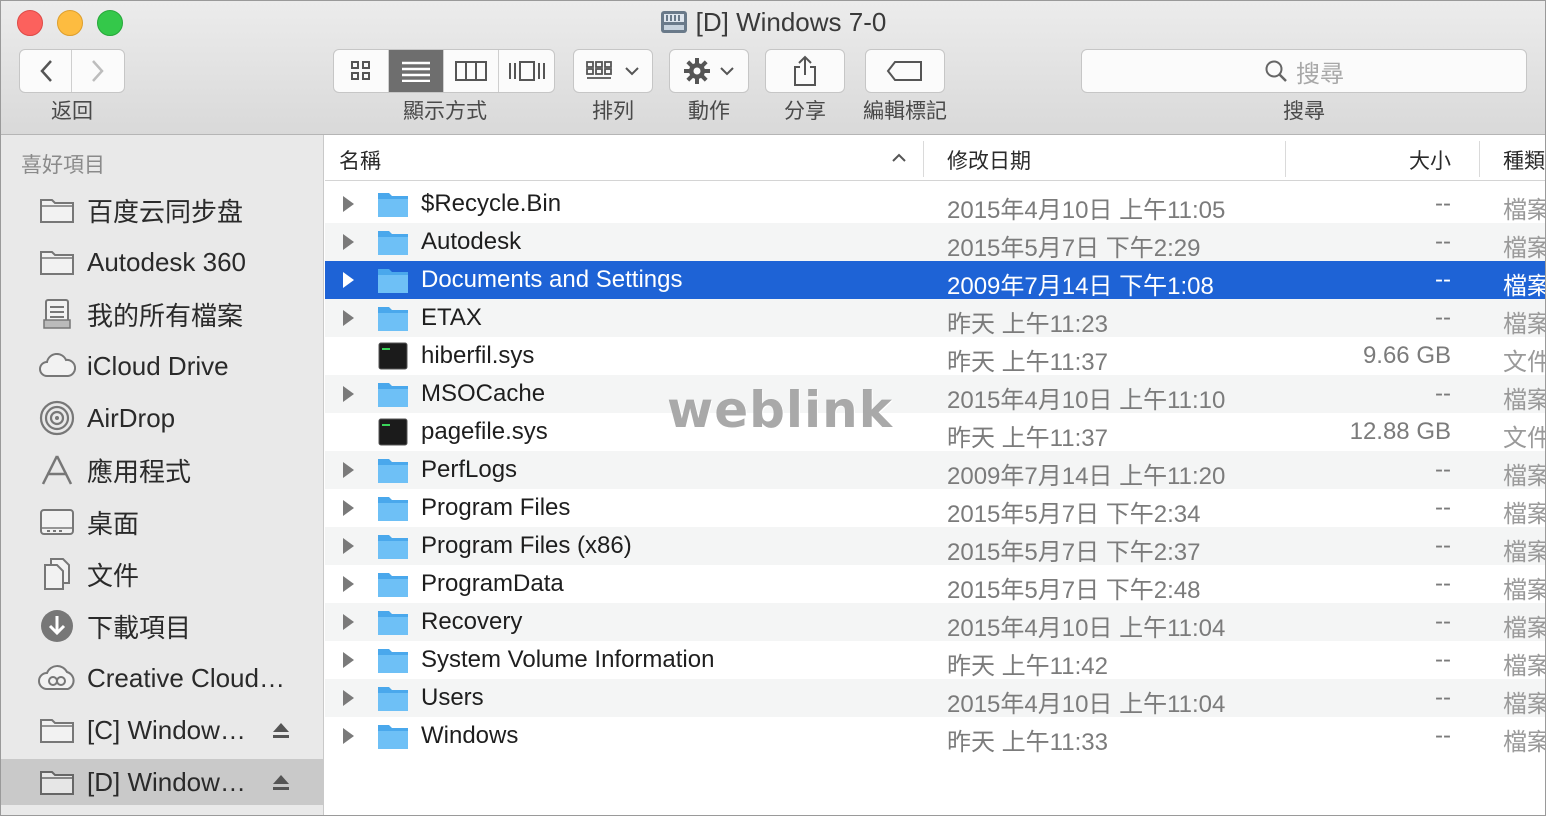 This screenshot has width=1546, height=816. Describe the element at coordinates (1524, 362) in the screenshot. I see `file-kind: 文件` at that location.